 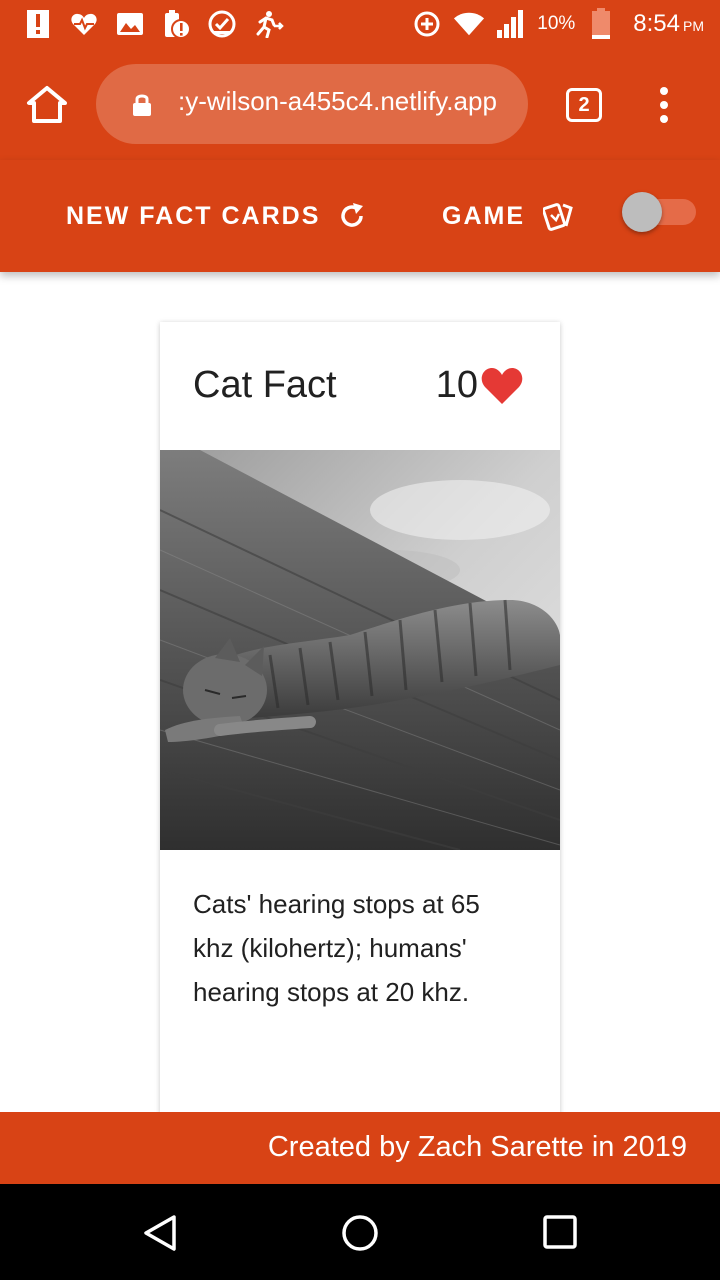 I want to click on battery-alert-icon, so click(x=176, y=24).